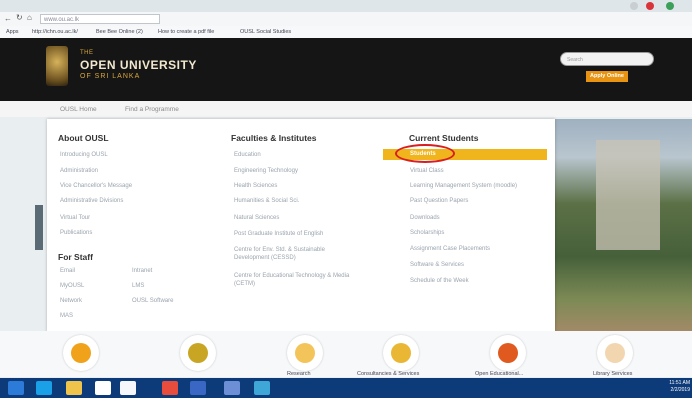 This screenshot has width=692, height=398. I want to click on about-item: Virtual Tour, so click(75, 218).